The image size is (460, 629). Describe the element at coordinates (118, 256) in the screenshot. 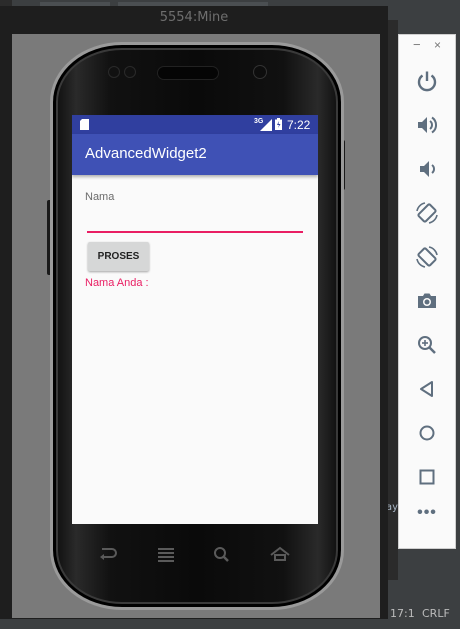

I see `proses-button: PROSES` at that location.